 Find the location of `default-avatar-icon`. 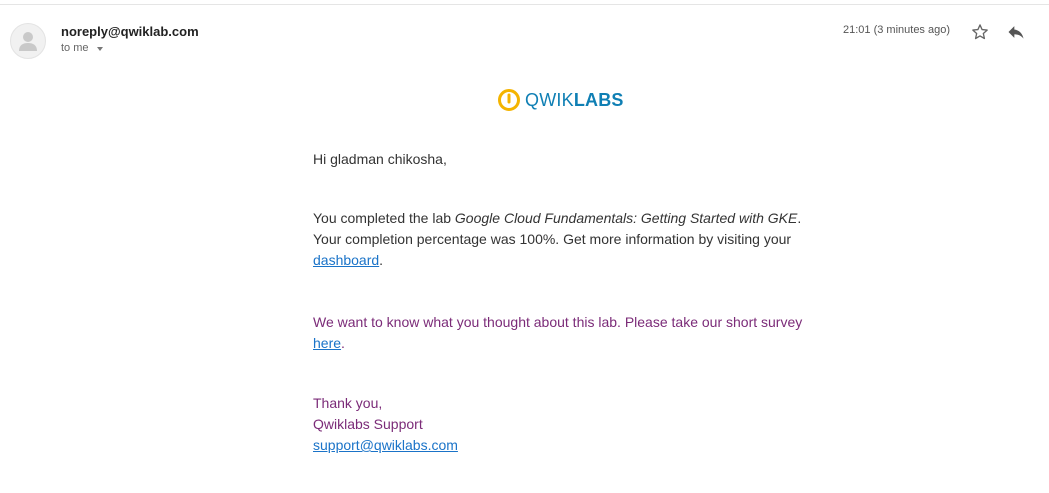

default-avatar-icon is located at coordinates (28, 41).